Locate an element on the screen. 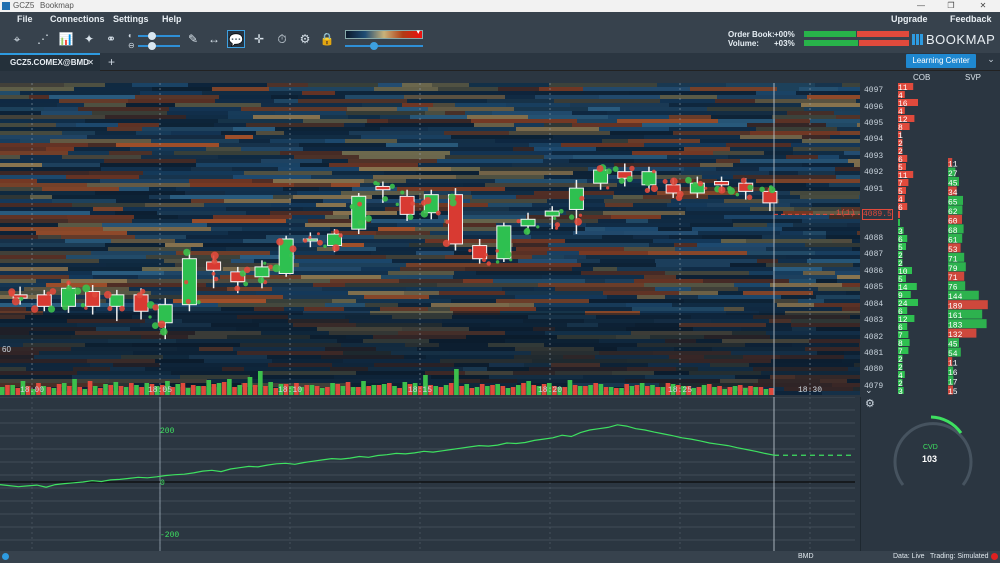 The height and width of the screenshot is (563, 1000). indicators-icon: 📊 is located at coordinates (66, 39).